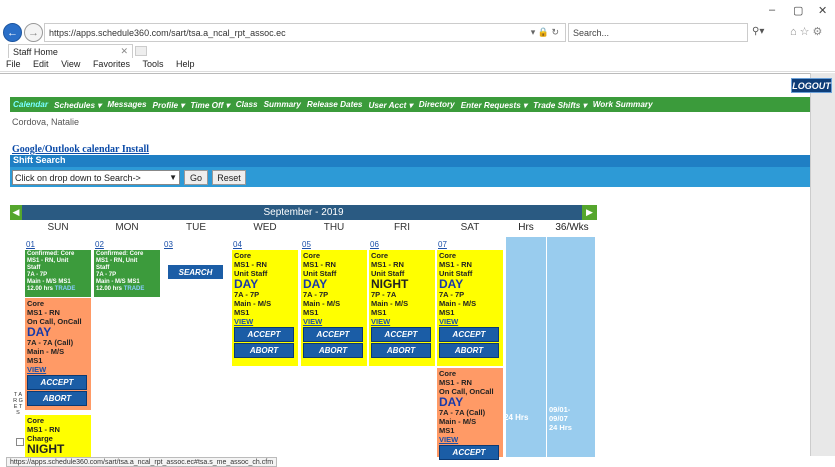 The image size is (835, 467). I want to click on nav-work-summary: Work Summary, so click(623, 104).